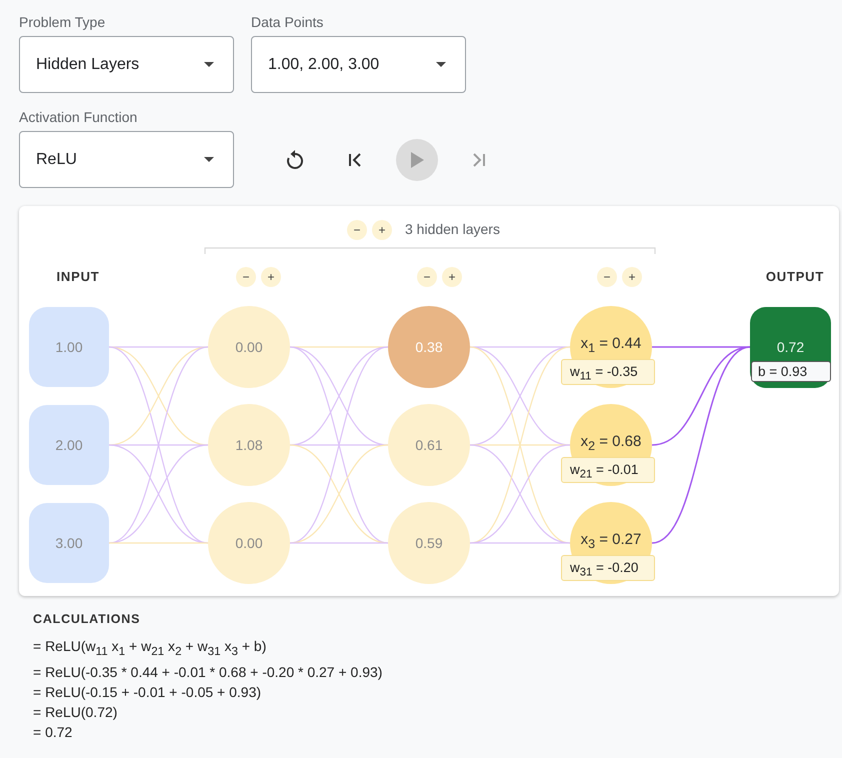  What do you see at coordinates (452, 229) in the screenshot?
I see `hidden-layers-count: 3 hidden layers` at bounding box center [452, 229].